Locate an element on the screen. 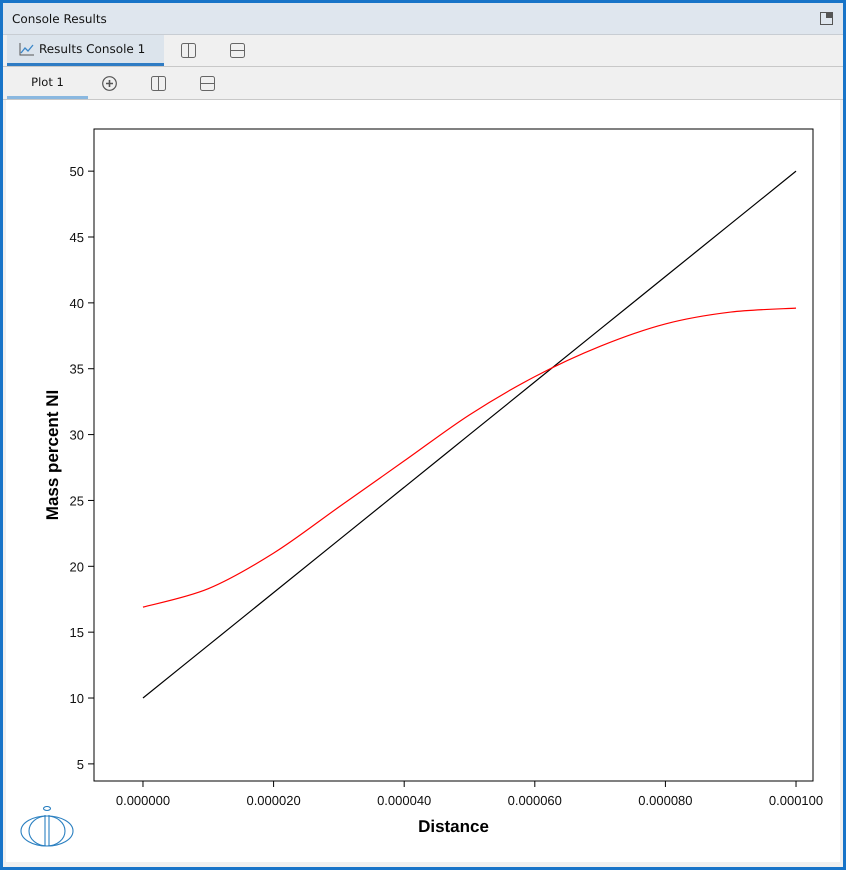 The image size is (846, 870). x-tick-label: 0.000040 is located at coordinates (404, 800).